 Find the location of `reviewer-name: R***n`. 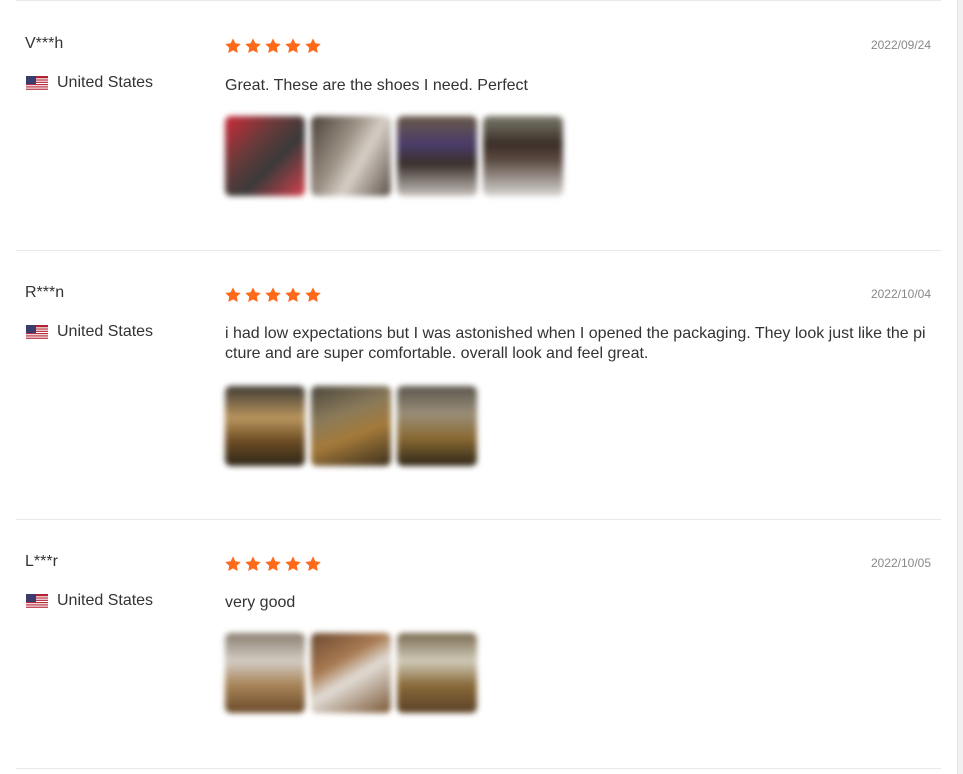

reviewer-name: R***n is located at coordinates (45, 292).